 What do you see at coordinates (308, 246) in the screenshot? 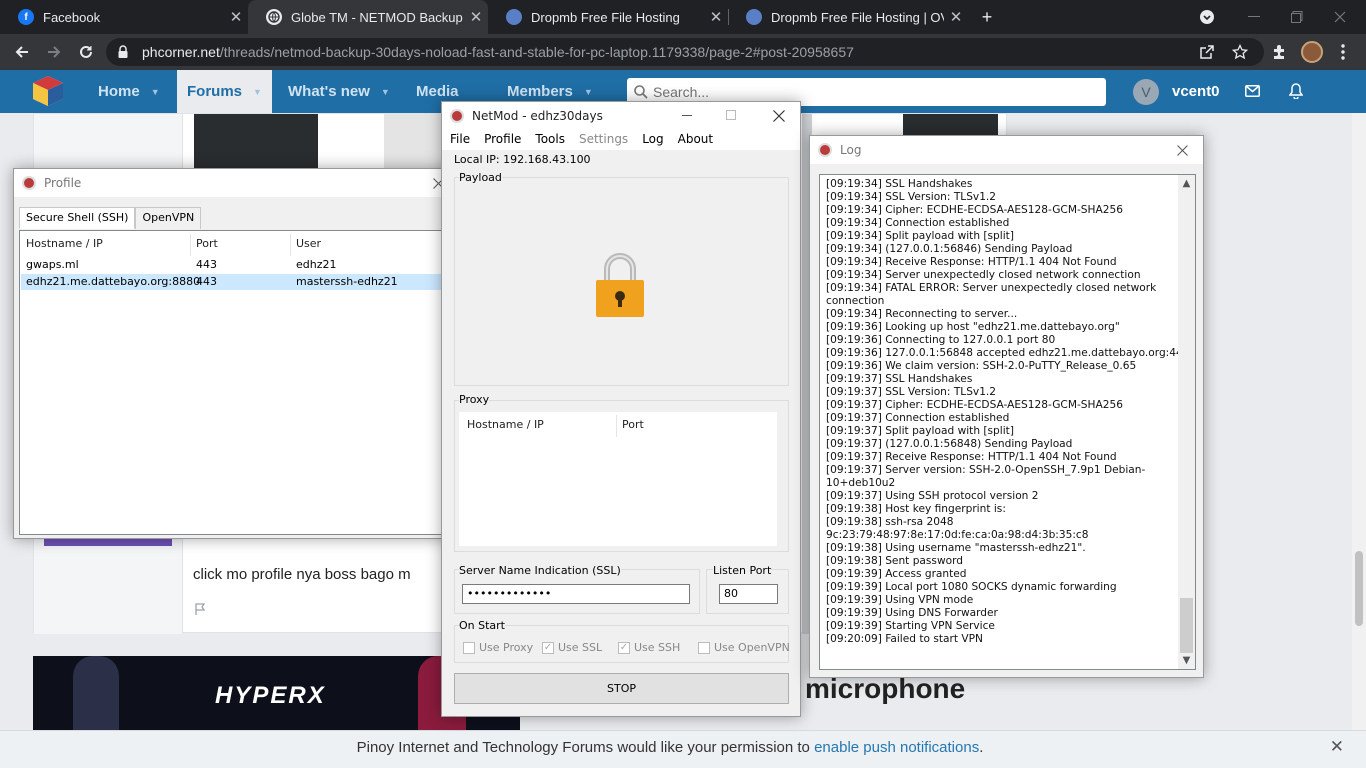
I see `column-header: User` at bounding box center [308, 246].